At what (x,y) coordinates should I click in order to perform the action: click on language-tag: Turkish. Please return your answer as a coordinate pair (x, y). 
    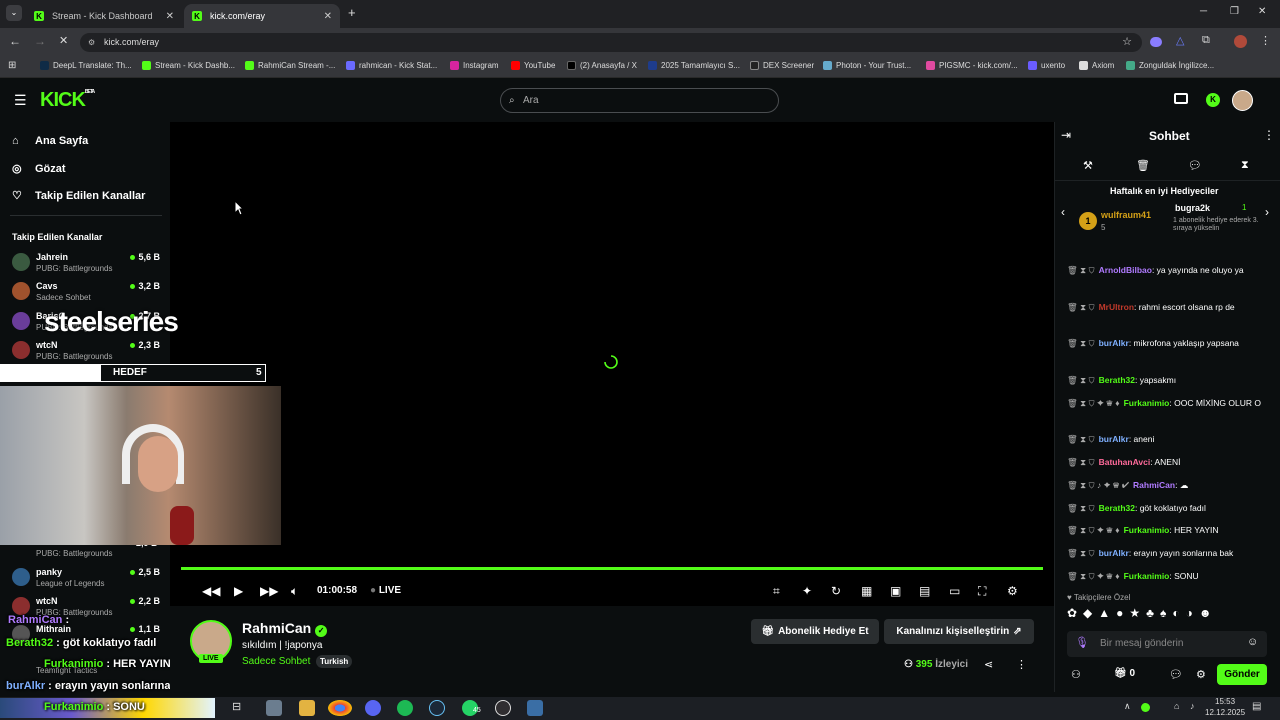
    Looking at the image, I should click on (334, 661).